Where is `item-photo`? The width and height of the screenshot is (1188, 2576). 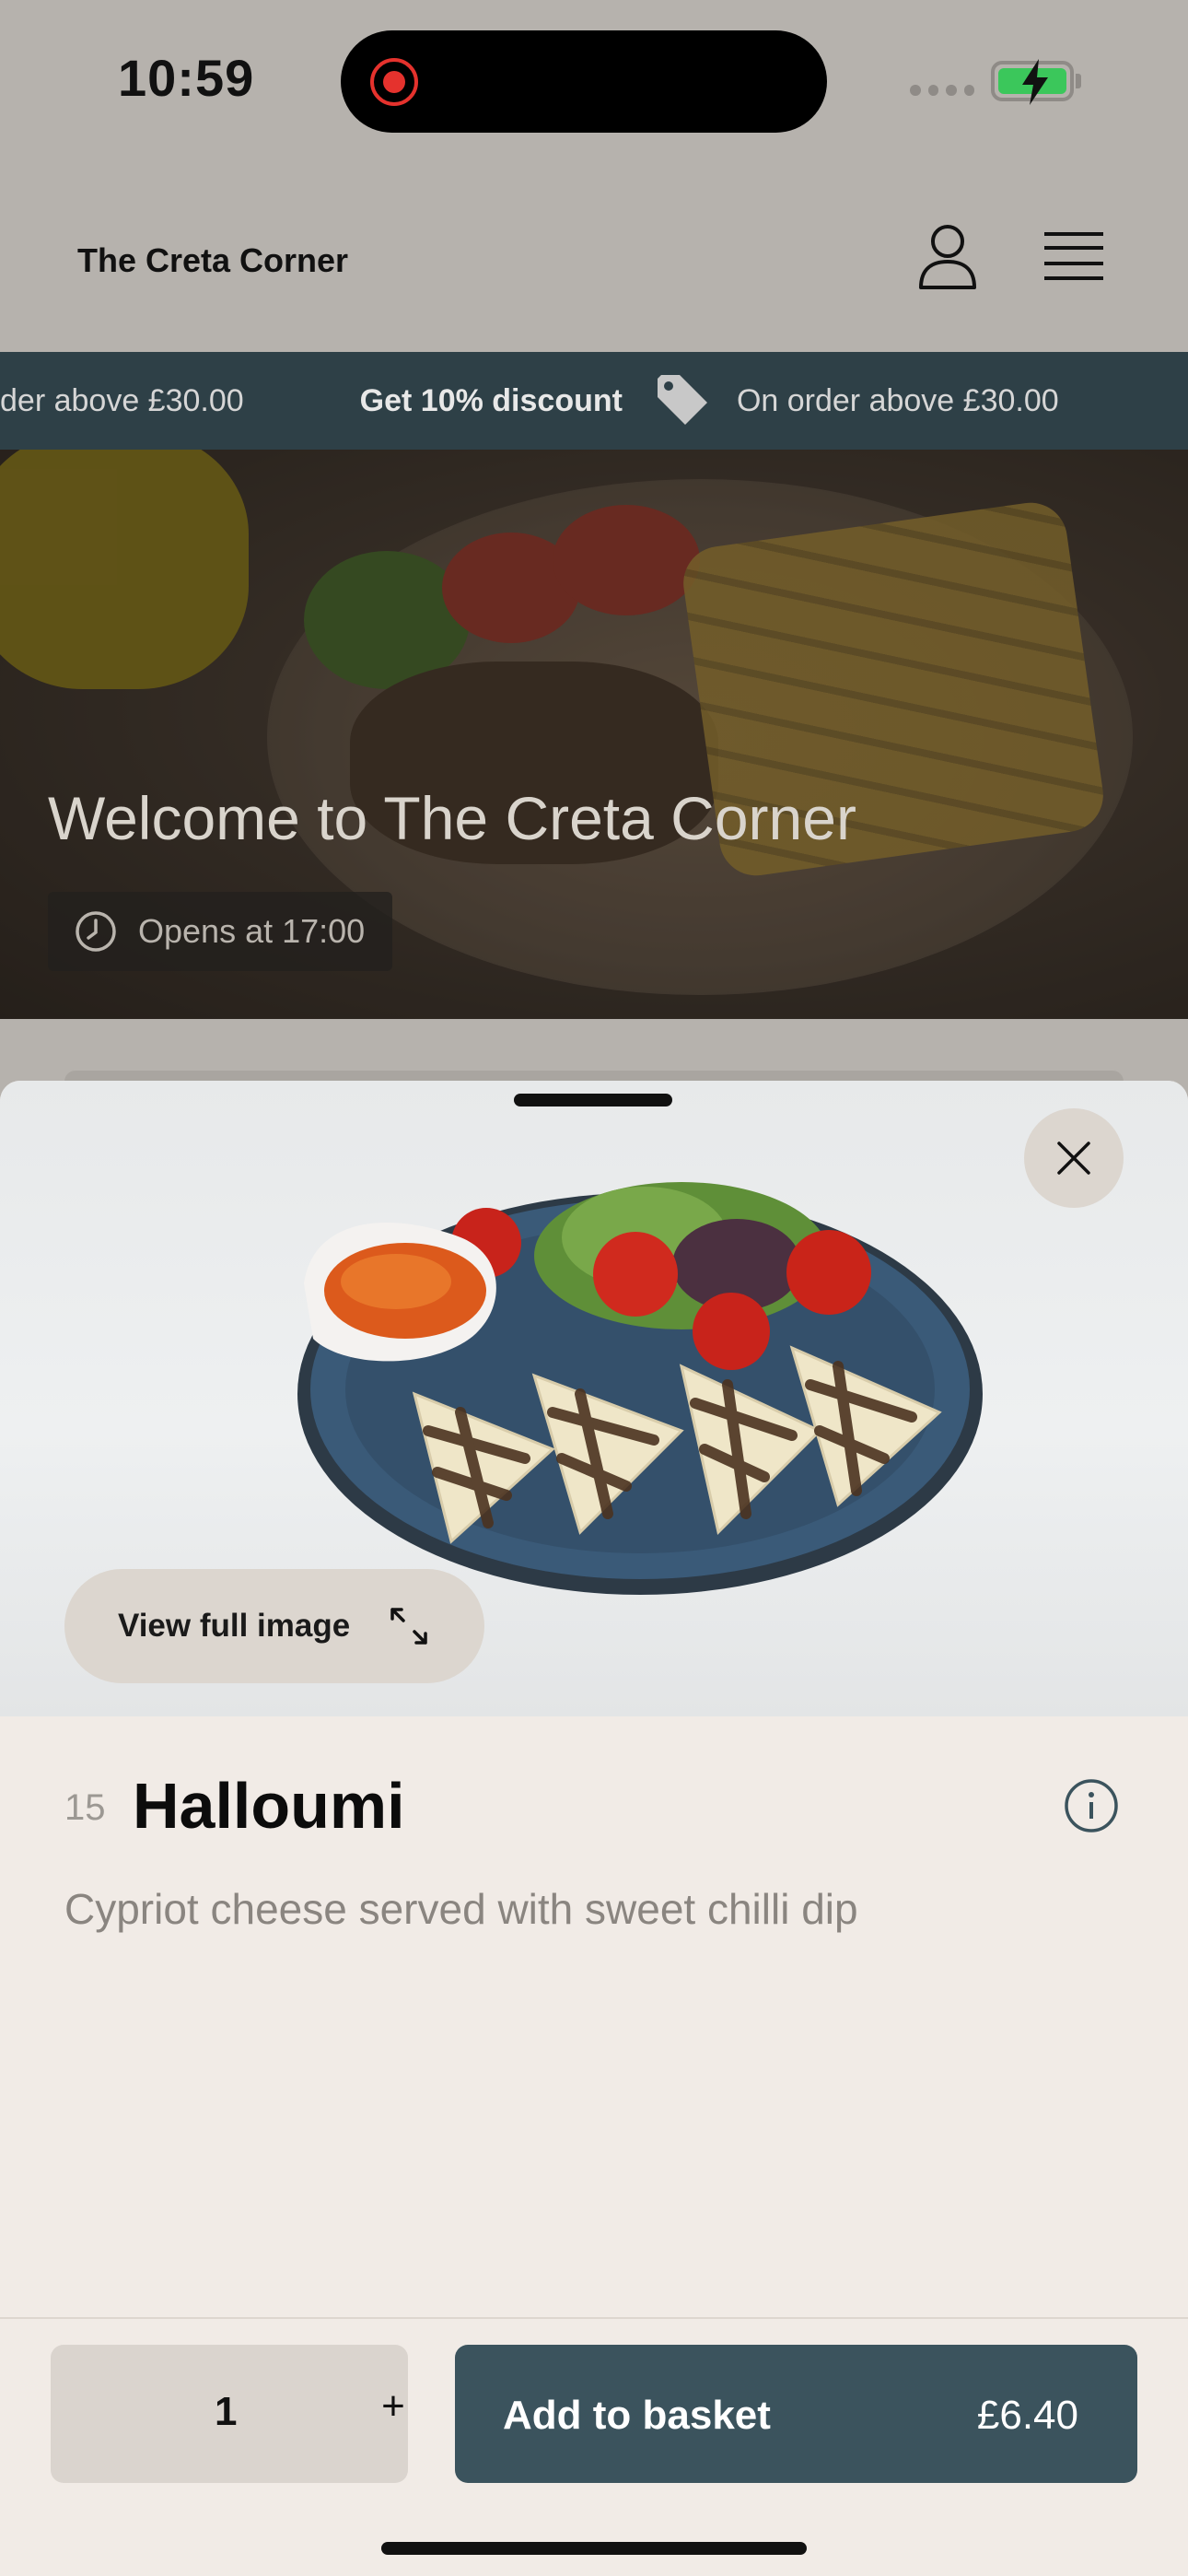 item-photo is located at coordinates (640, 1388).